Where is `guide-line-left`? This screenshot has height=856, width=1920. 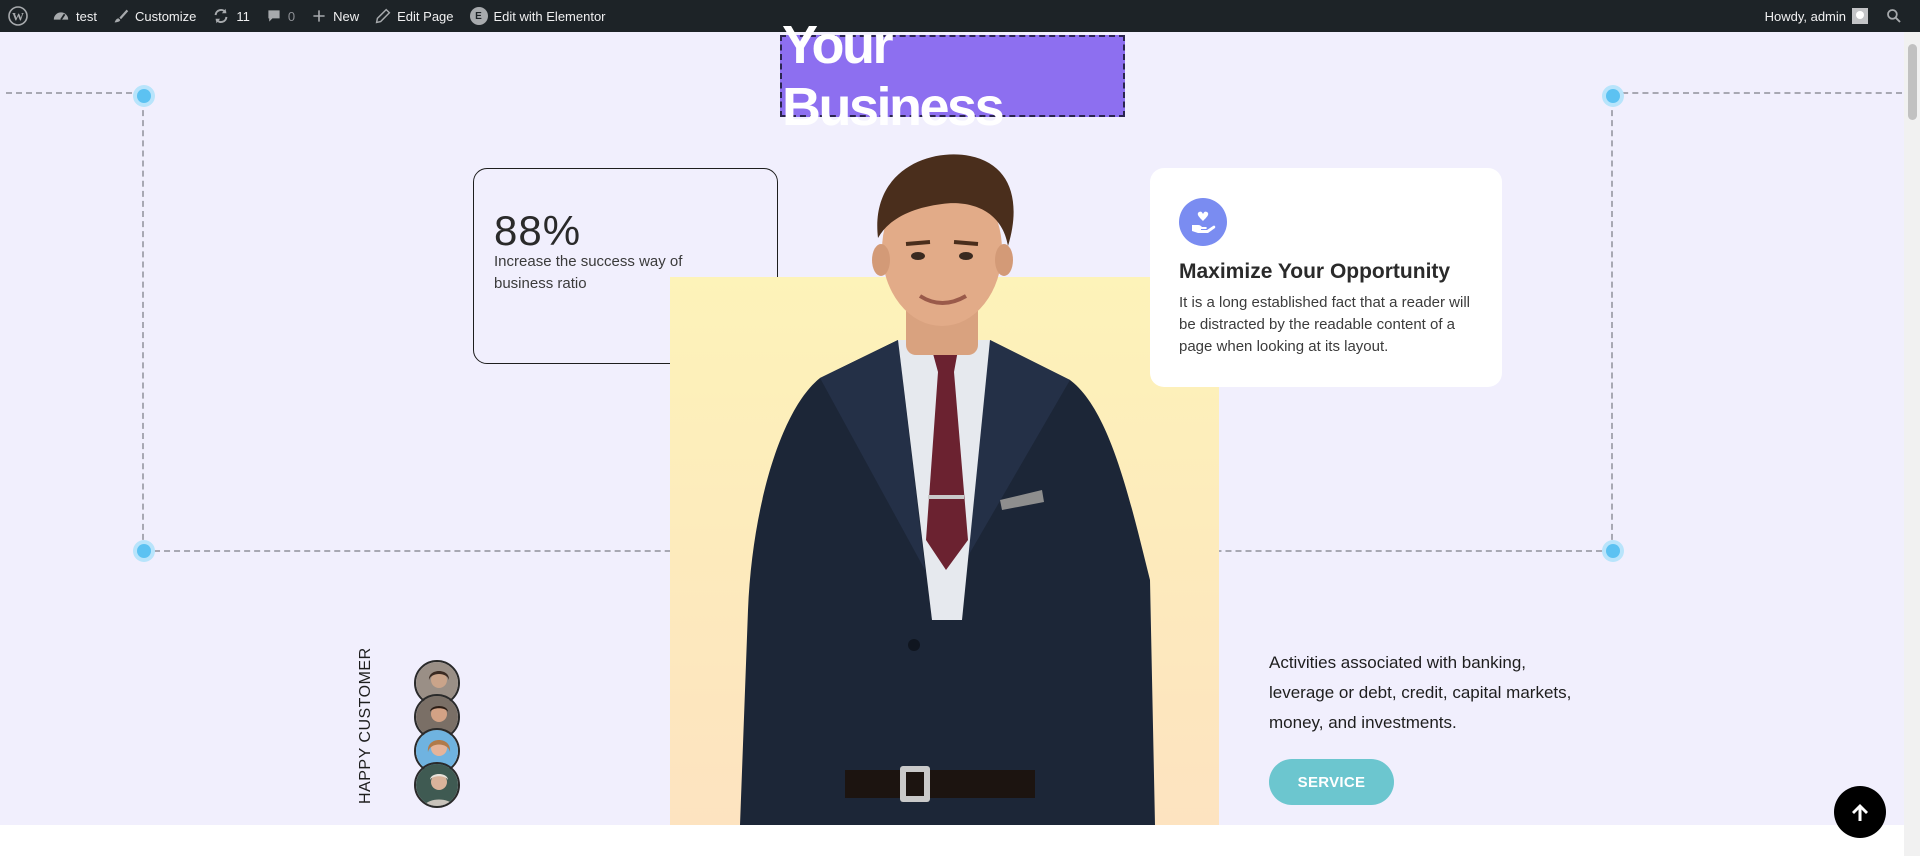
guide-line-left is located at coordinates (143, 325).